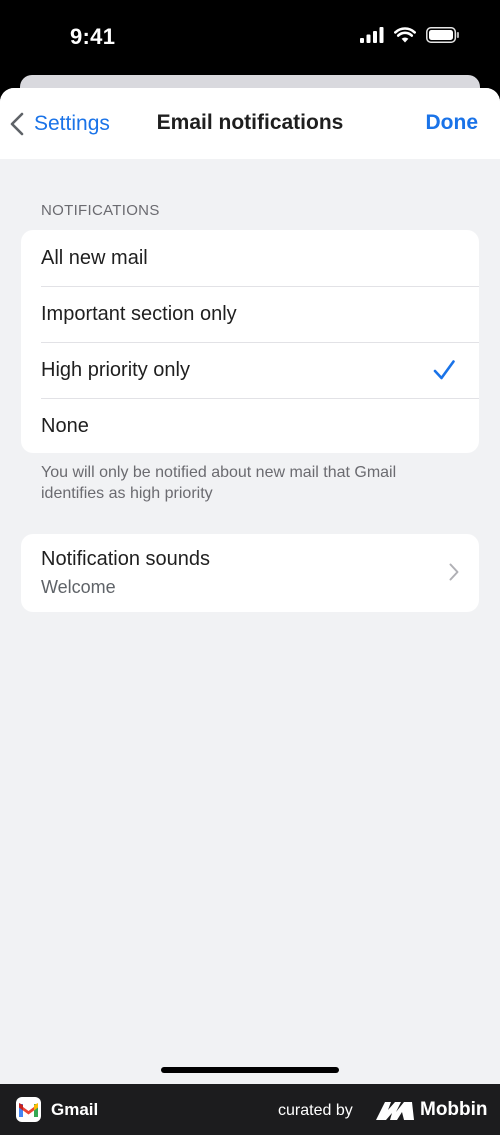  What do you see at coordinates (28, 1109) in the screenshot?
I see `gmail-logo-icon` at bounding box center [28, 1109].